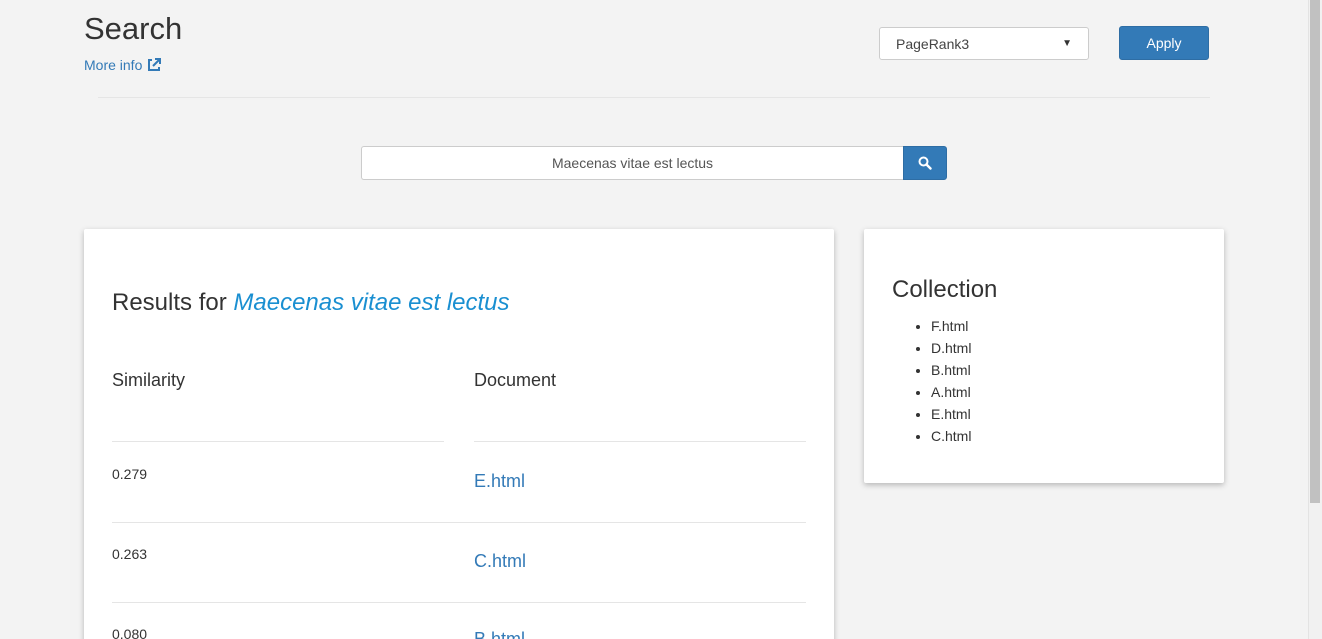 The height and width of the screenshot is (639, 1322). I want to click on algorithm-selected-value: PageRank3, so click(933, 43).